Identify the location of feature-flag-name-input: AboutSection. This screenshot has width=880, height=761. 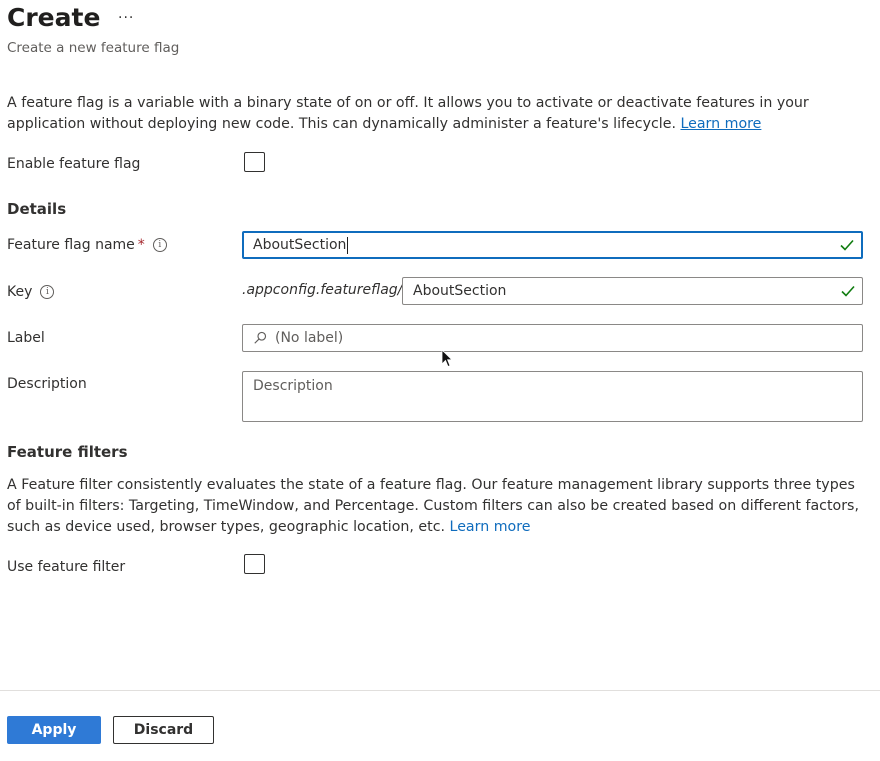
(552, 245).